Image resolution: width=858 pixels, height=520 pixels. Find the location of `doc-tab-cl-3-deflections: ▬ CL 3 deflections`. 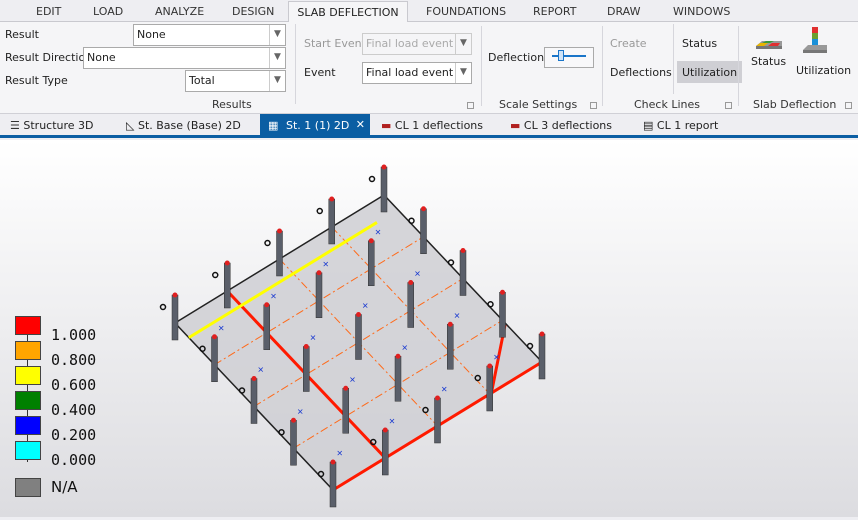

doc-tab-cl-3-deflections: ▬ CL 3 deflections is located at coordinates (561, 125).